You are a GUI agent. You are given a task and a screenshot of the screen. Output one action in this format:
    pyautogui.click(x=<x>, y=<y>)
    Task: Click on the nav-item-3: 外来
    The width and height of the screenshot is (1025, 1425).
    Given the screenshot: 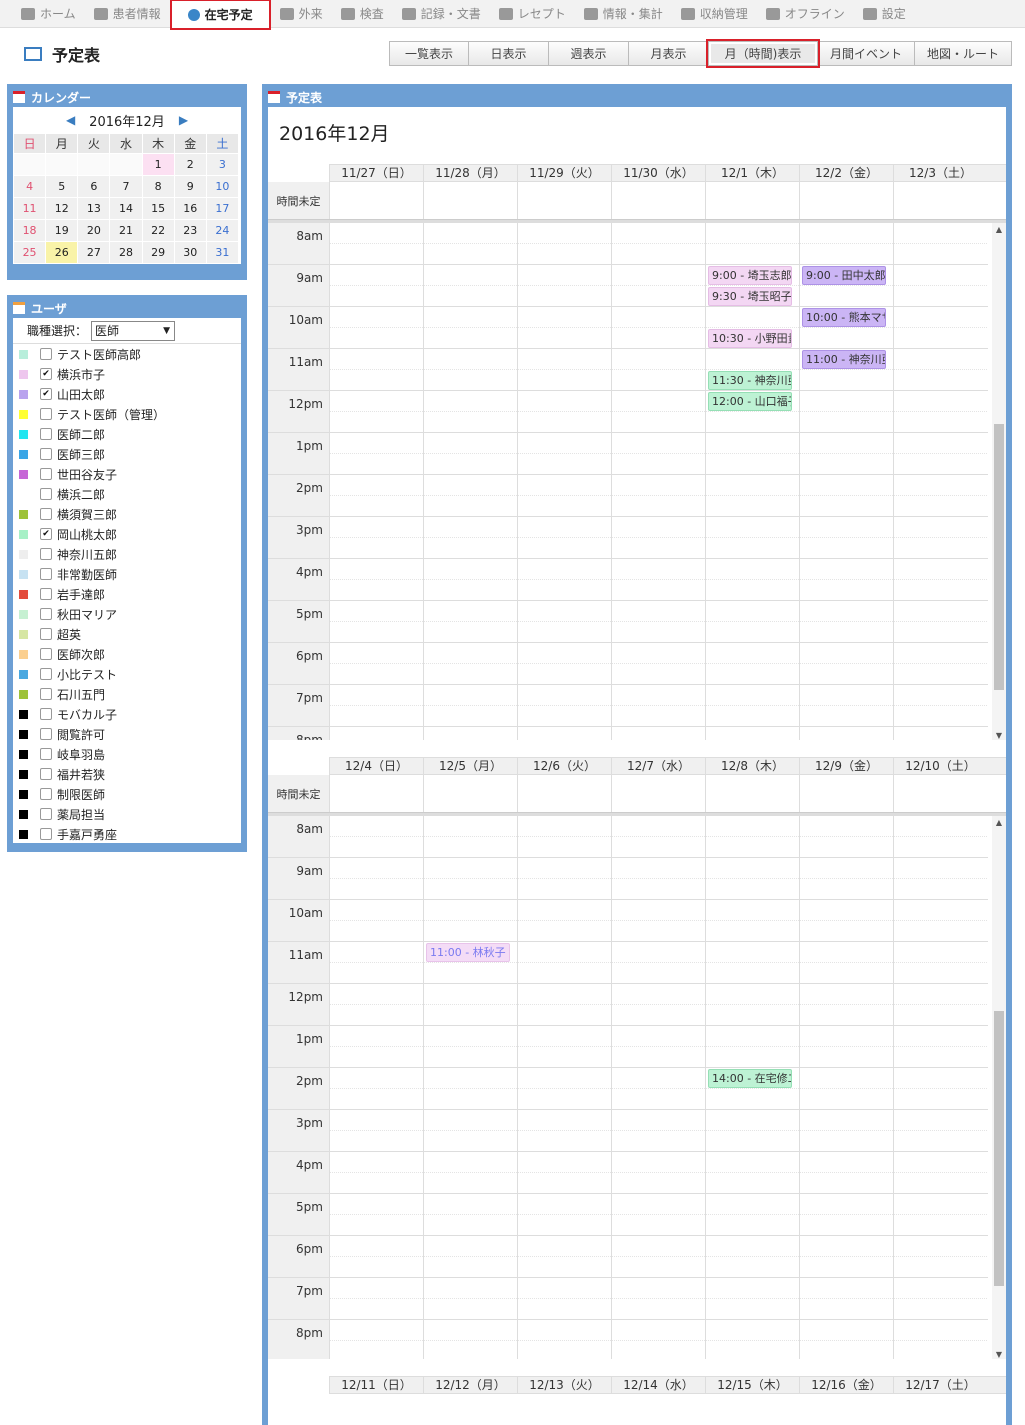 What is the action you would take?
    pyautogui.click(x=301, y=14)
    